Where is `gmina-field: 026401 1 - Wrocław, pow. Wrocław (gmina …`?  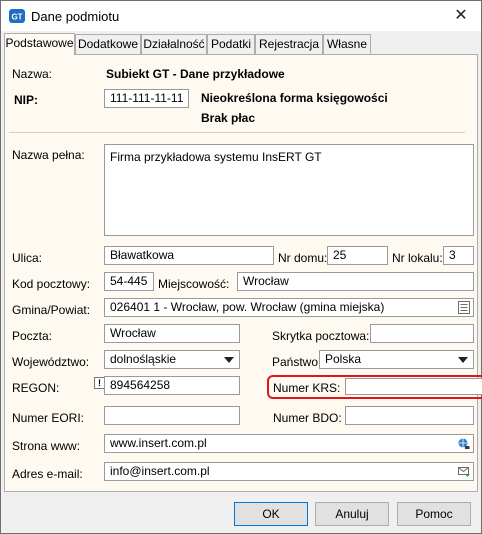 gmina-field: 026401 1 - Wrocław, pow. Wrocław (gmina … is located at coordinates (289, 307).